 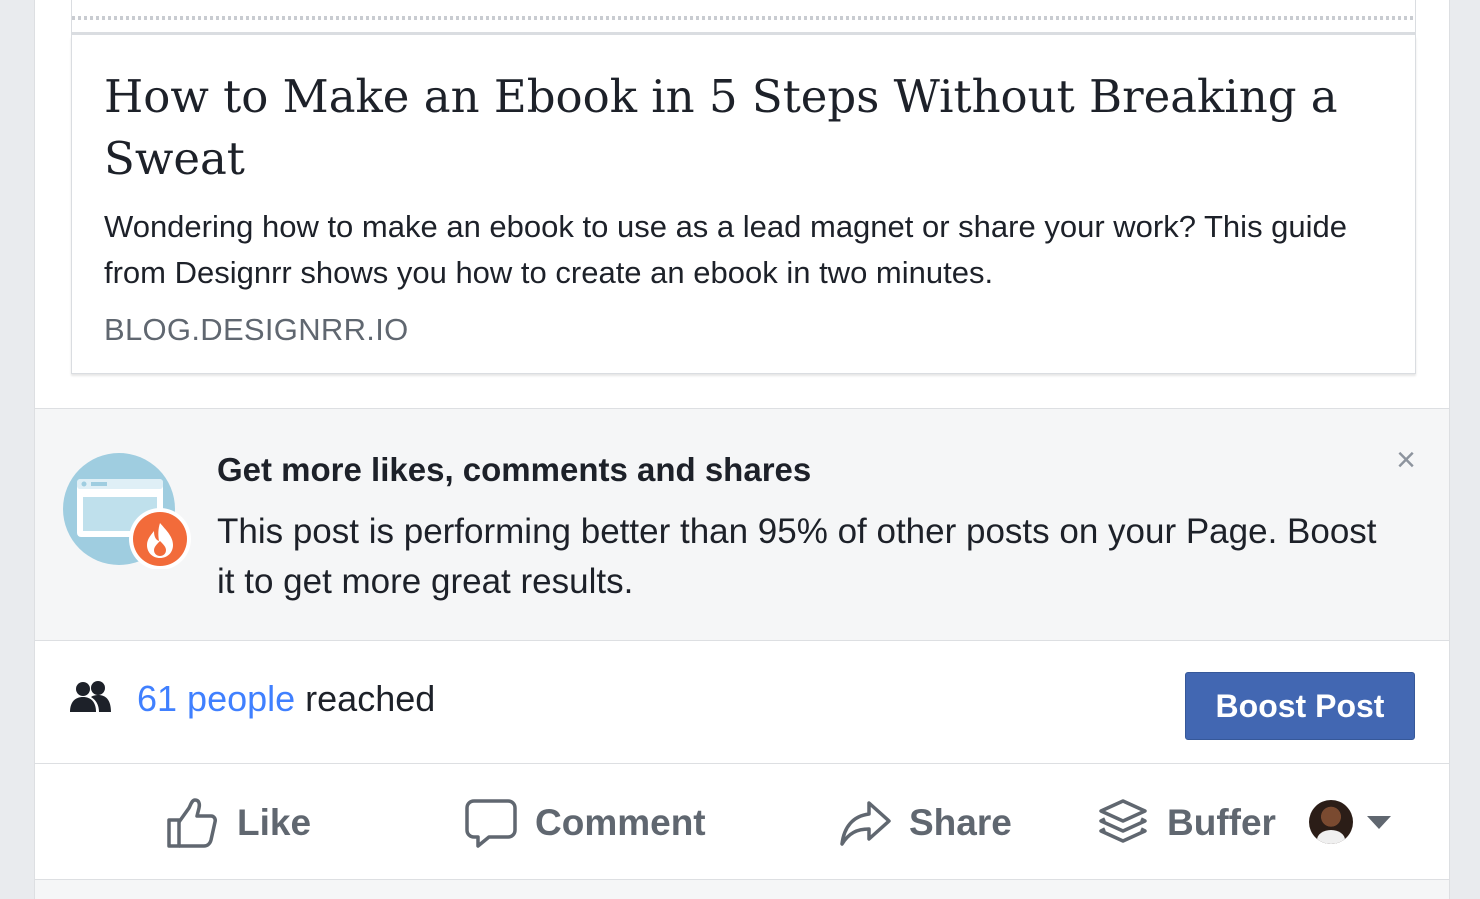 What do you see at coordinates (514, 469) in the screenshot?
I see `suggestion-title: Get more likes, comments and shares` at bounding box center [514, 469].